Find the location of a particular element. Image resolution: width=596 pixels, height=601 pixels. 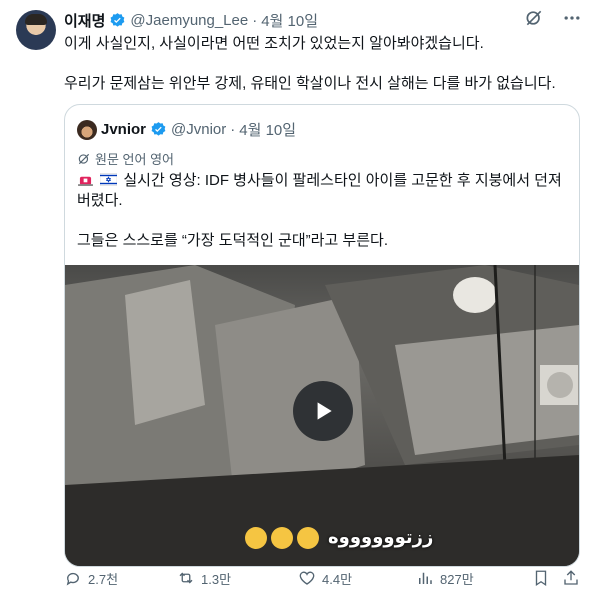

share-button is located at coordinates (571, 578).